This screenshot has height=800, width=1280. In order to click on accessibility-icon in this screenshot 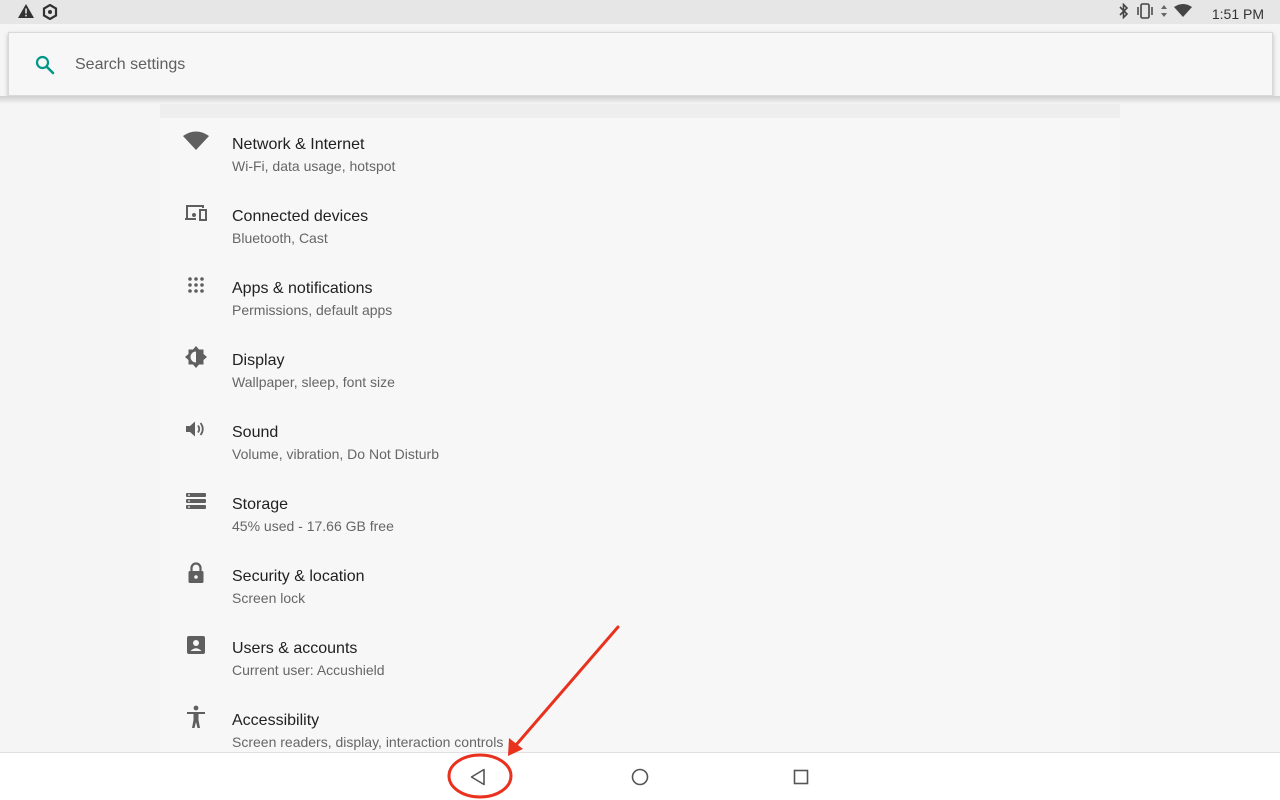, I will do `click(196, 717)`.